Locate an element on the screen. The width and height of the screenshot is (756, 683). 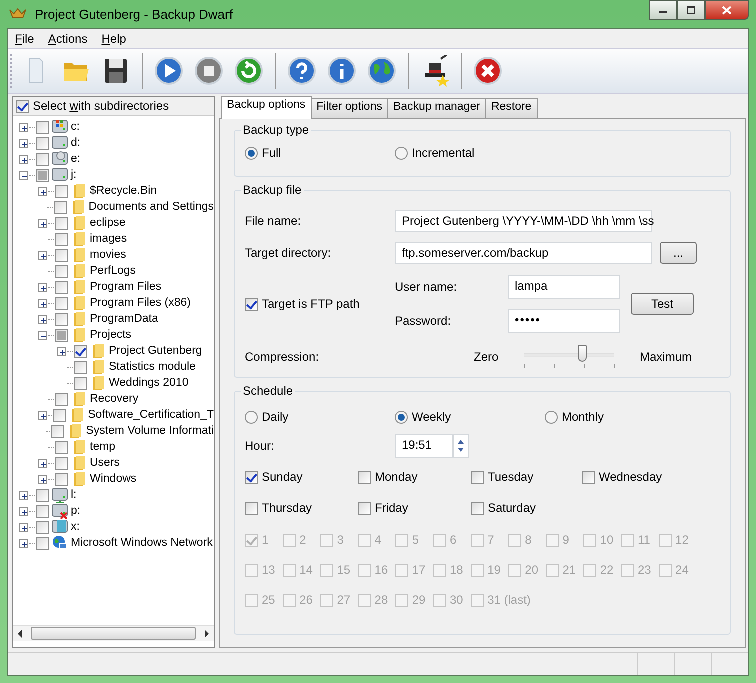
tree-item-label: ProgramData is located at coordinates (124, 319).